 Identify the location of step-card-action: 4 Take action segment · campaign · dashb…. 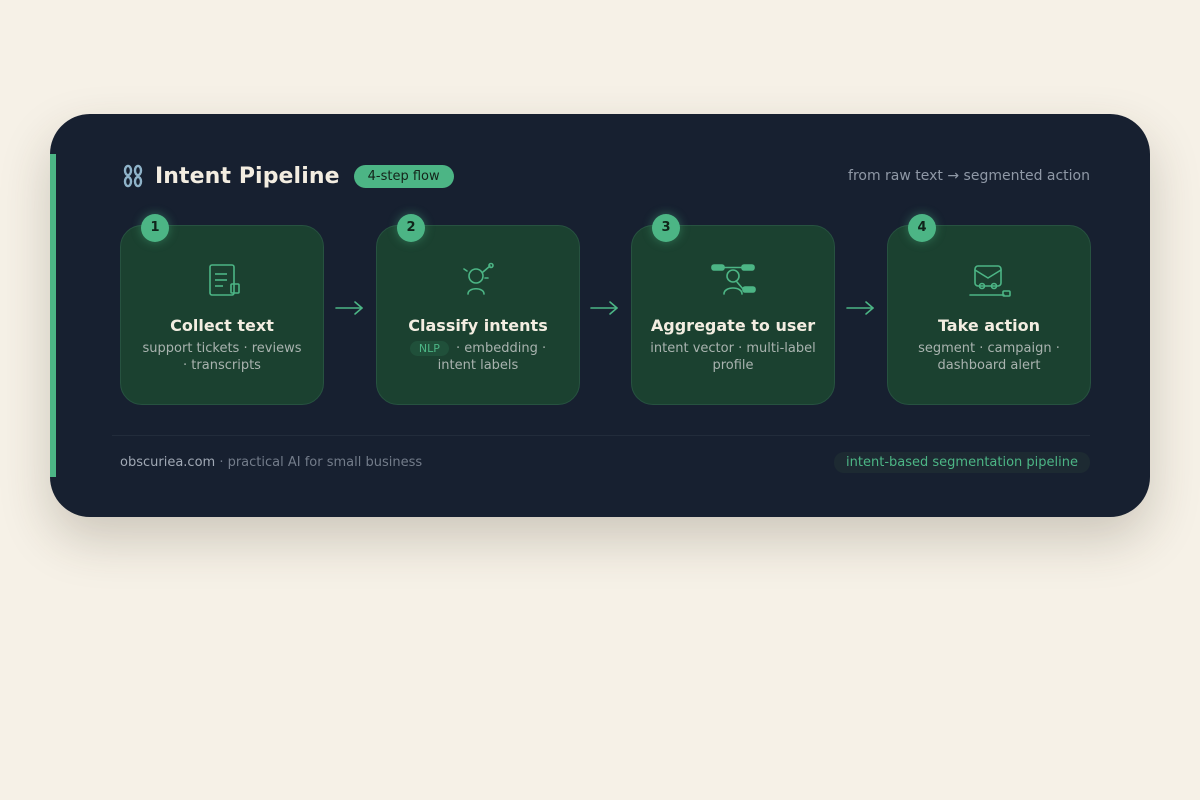
(989, 309).